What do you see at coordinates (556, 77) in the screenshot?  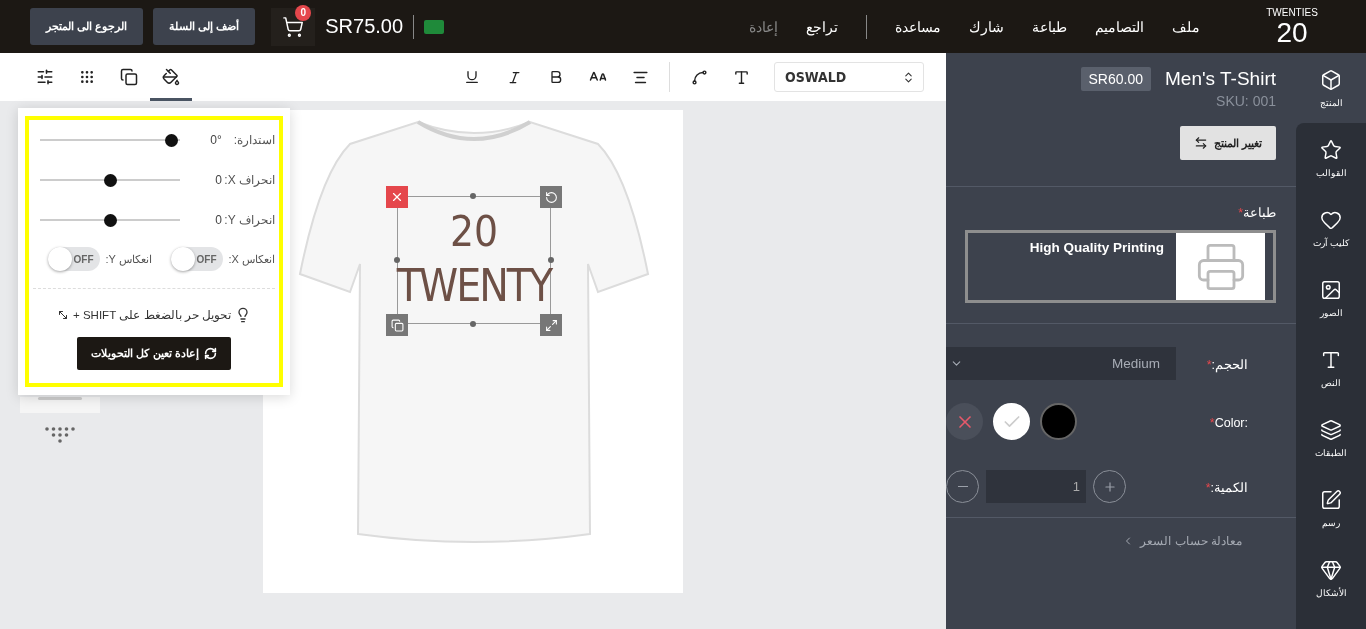 I see `bold-icon` at bounding box center [556, 77].